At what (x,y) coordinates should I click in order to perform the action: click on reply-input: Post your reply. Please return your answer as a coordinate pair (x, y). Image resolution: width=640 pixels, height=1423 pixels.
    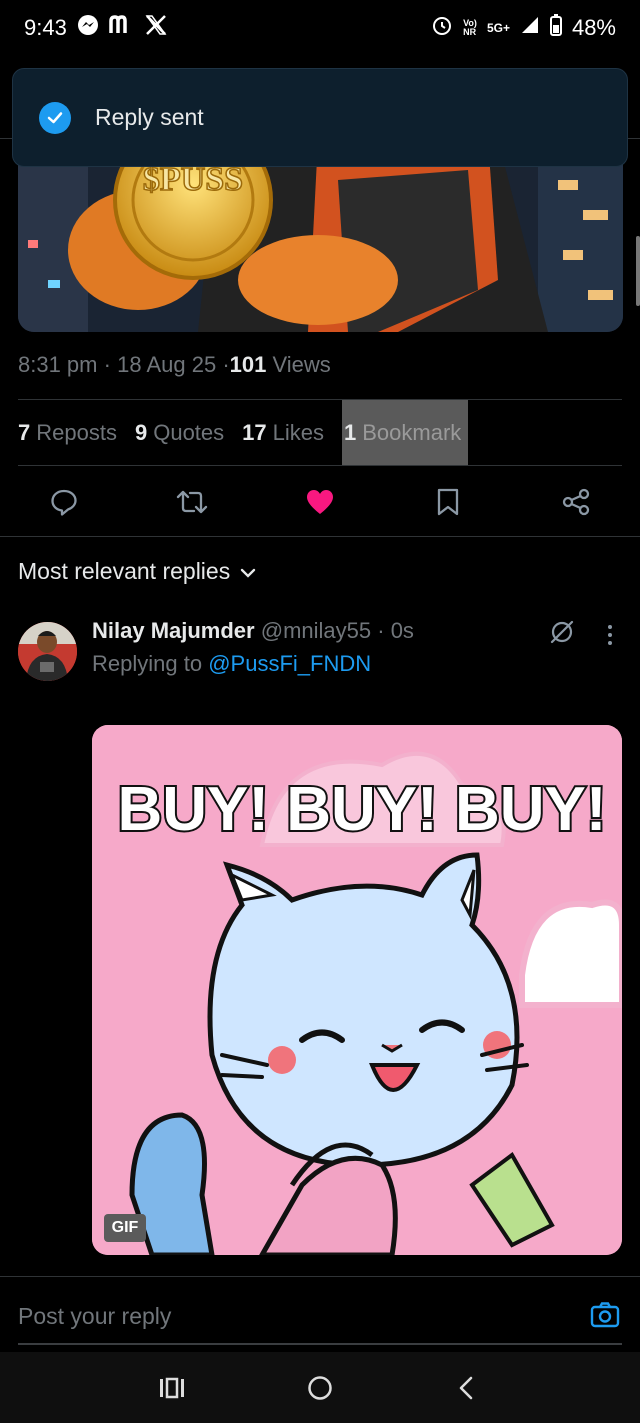
    Looking at the image, I should click on (94, 1316).